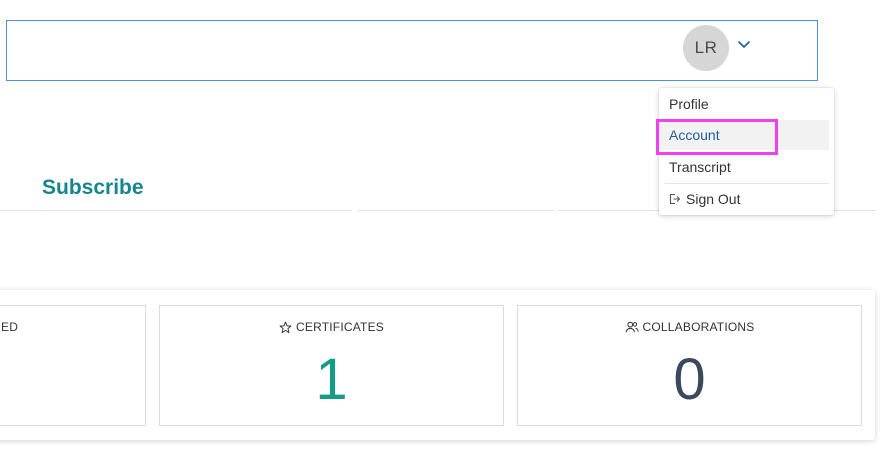 The image size is (890, 450). What do you see at coordinates (73, 365) in the screenshot?
I see `stat-card-partial: ED` at bounding box center [73, 365].